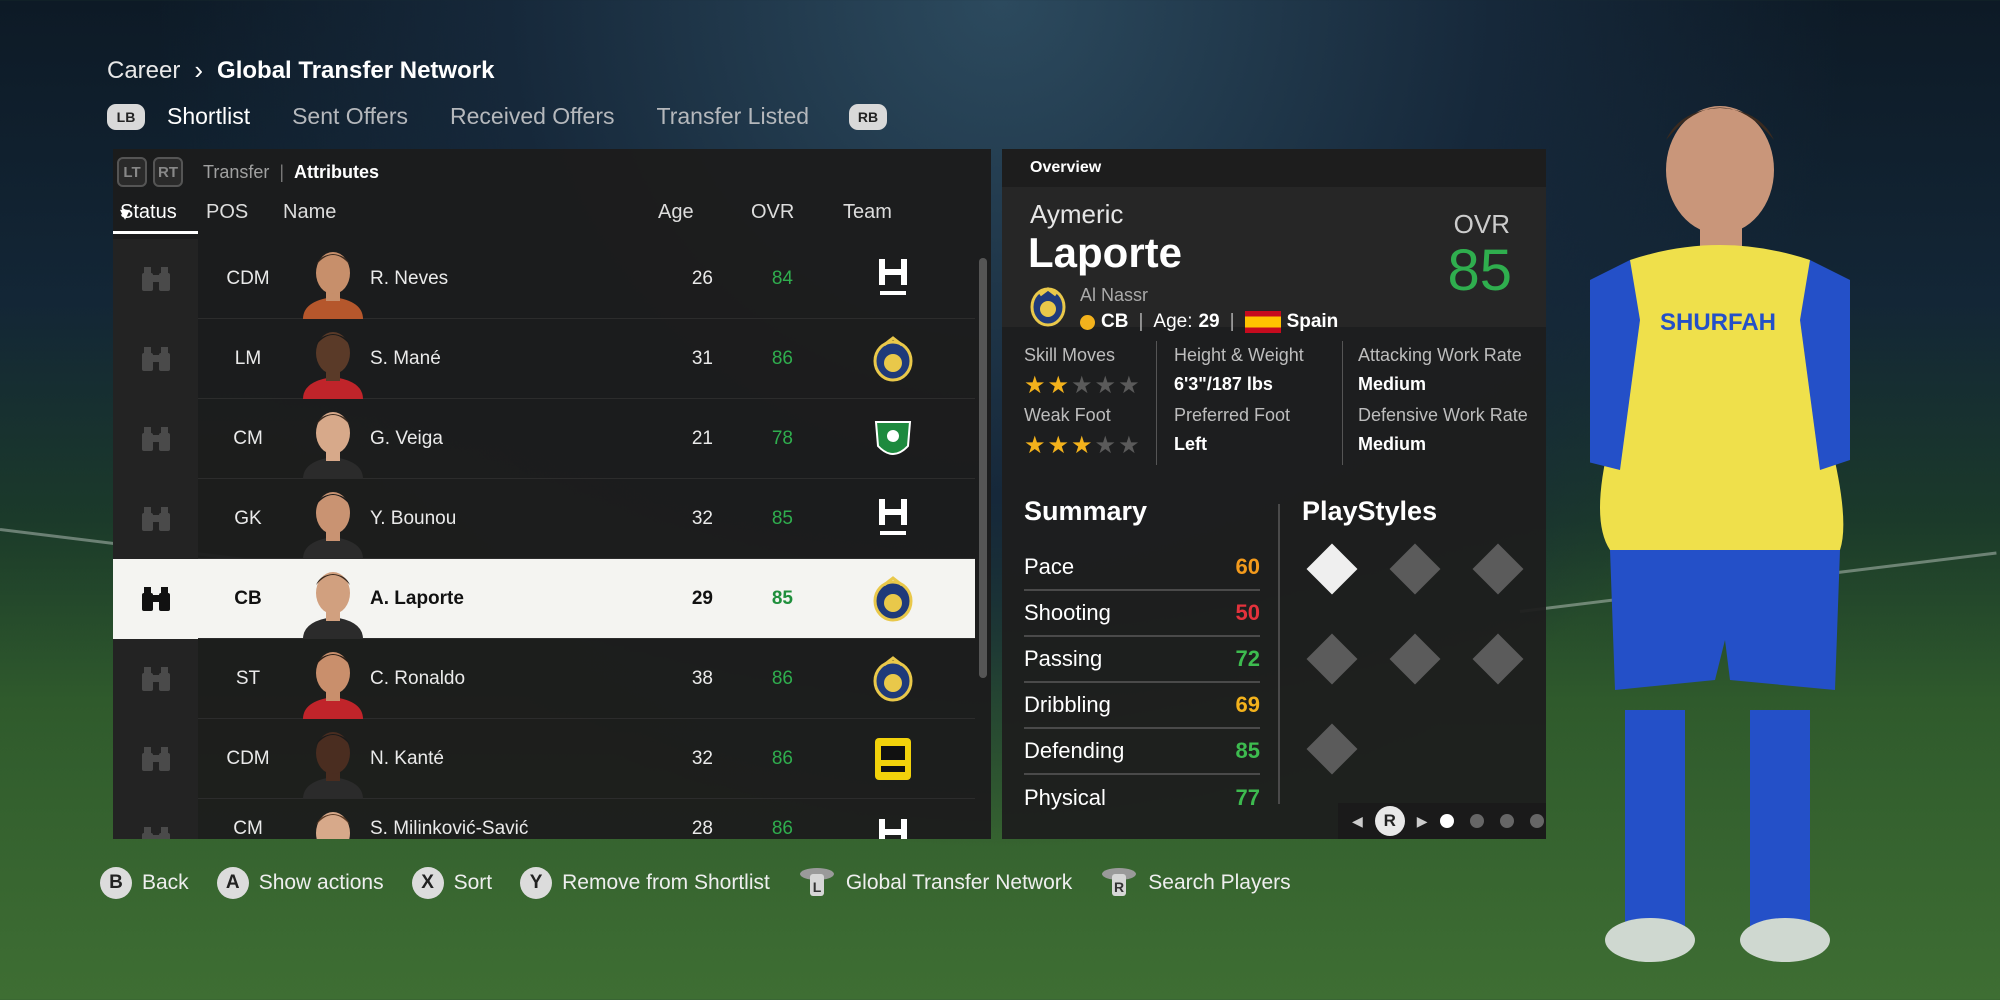 Image resolution: width=2000 pixels, height=1000 pixels. Describe the element at coordinates (336, 172) in the screenshot. I see `subtab-attributes: Attributes` at that location.